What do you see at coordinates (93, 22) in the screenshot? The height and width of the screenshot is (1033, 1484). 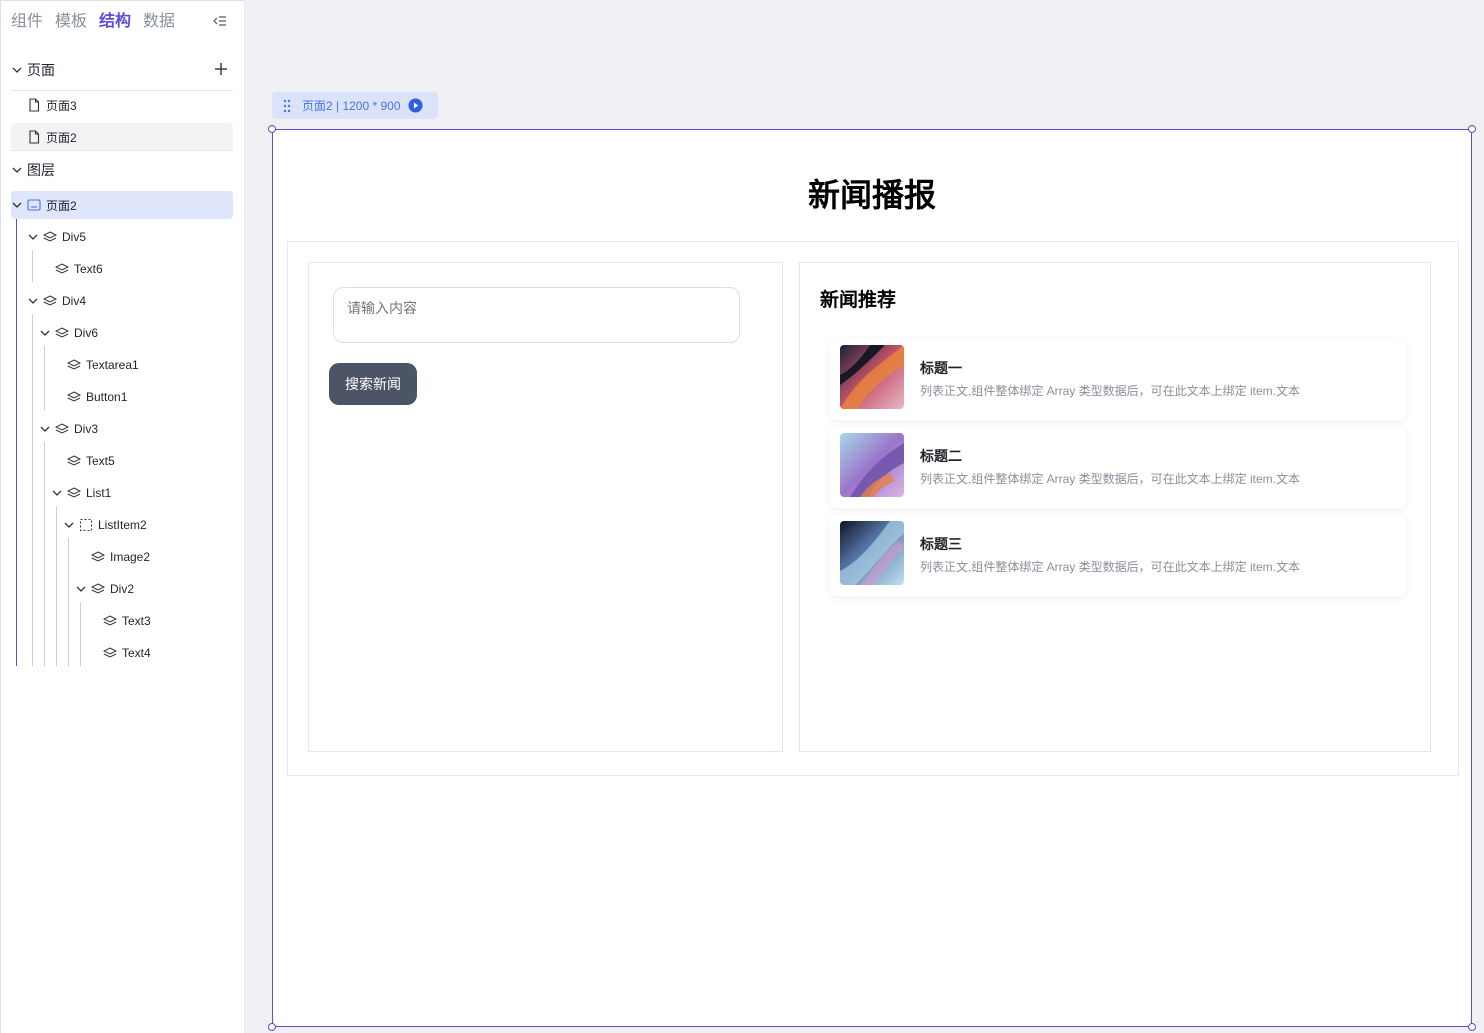 I see `panel-tabs: 组件 模板 结构 数据` at bounding box center [93, 22].